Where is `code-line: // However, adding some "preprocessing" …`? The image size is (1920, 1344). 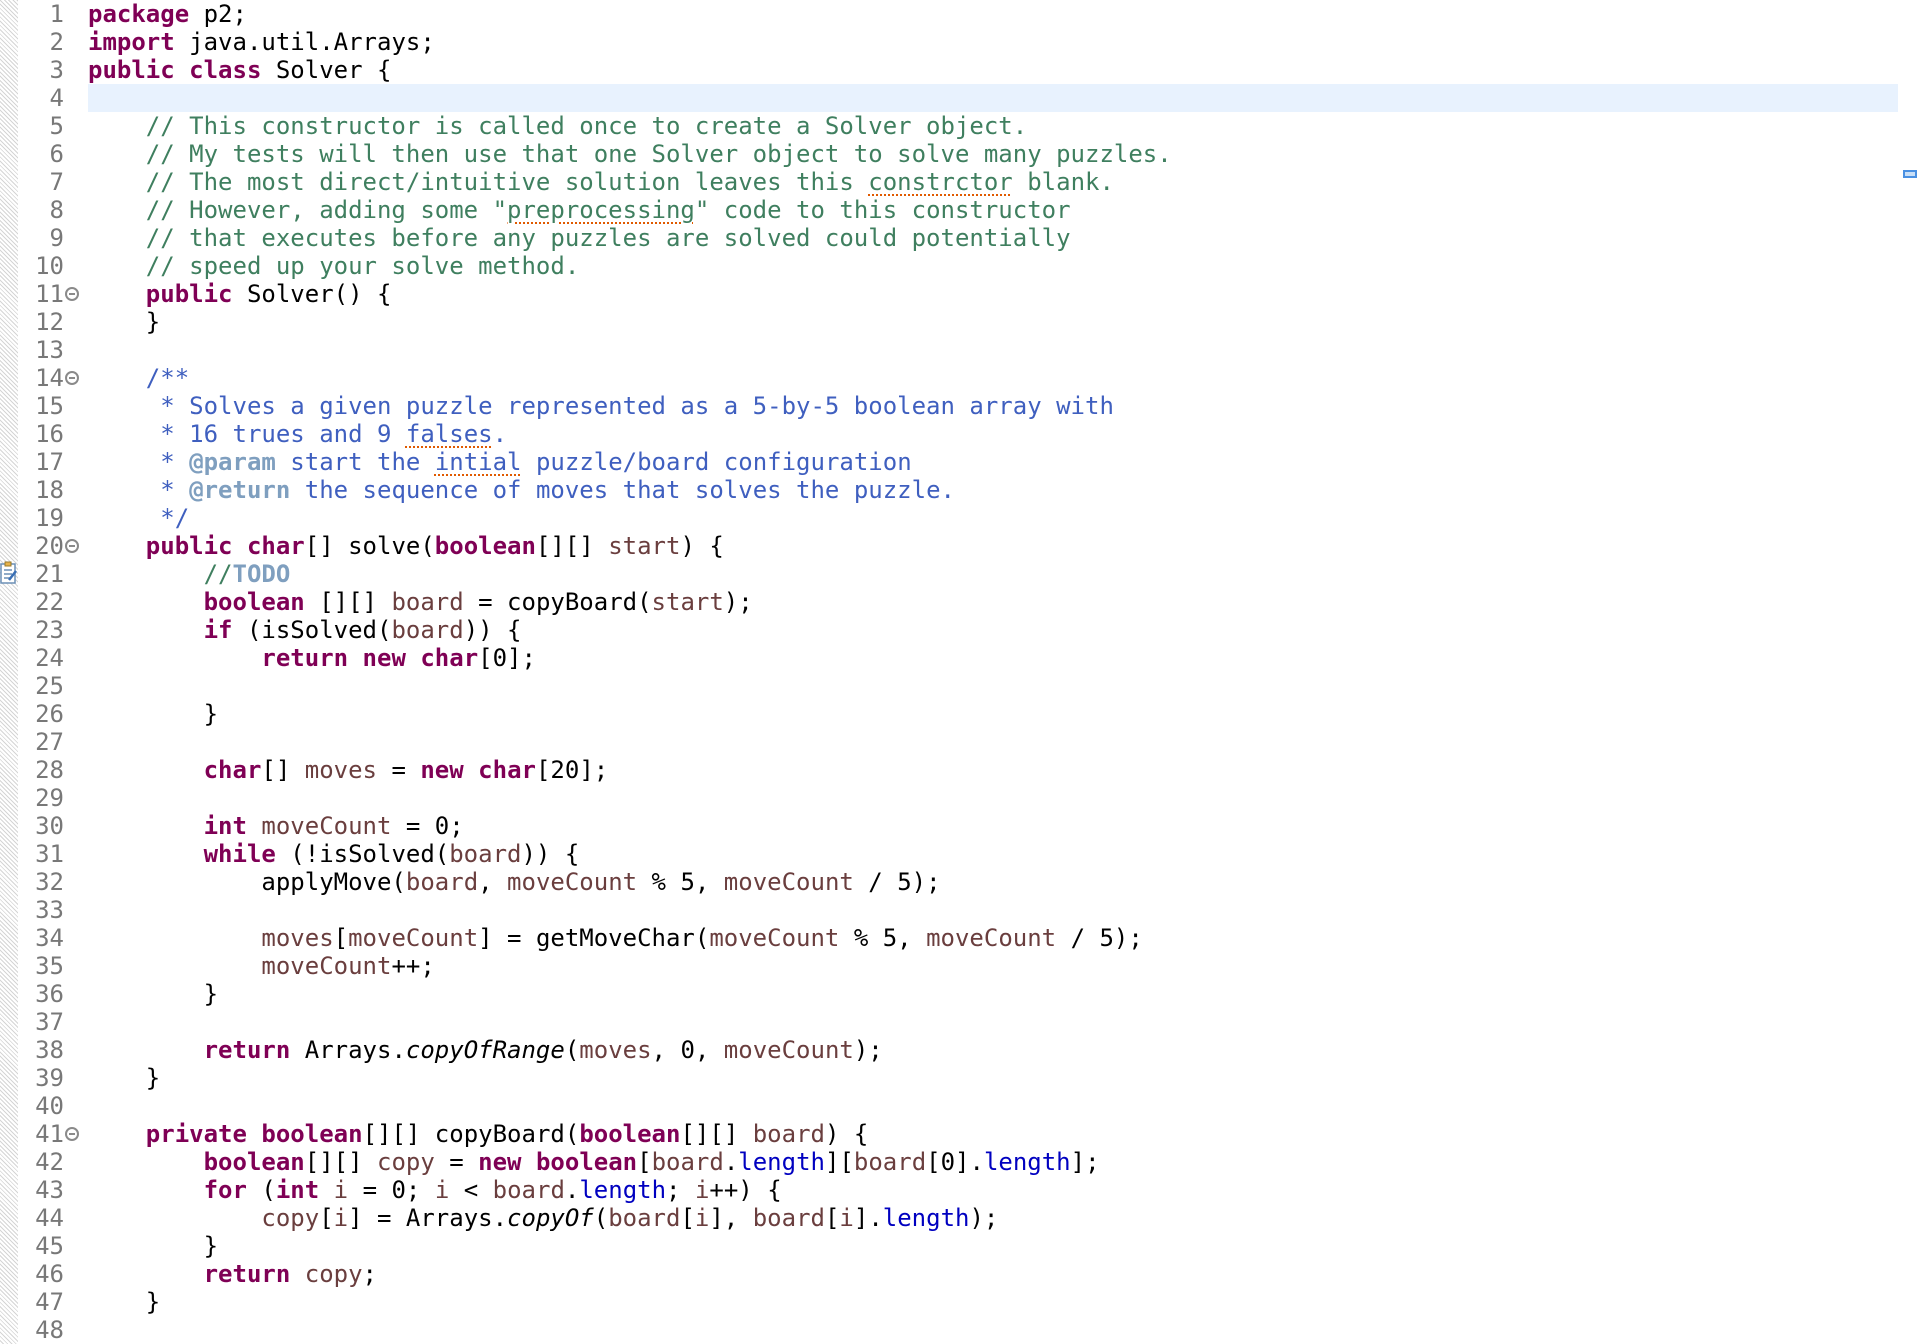
code-line: // However, adding some "preprocessing" … is located at coordinates (579, 210).